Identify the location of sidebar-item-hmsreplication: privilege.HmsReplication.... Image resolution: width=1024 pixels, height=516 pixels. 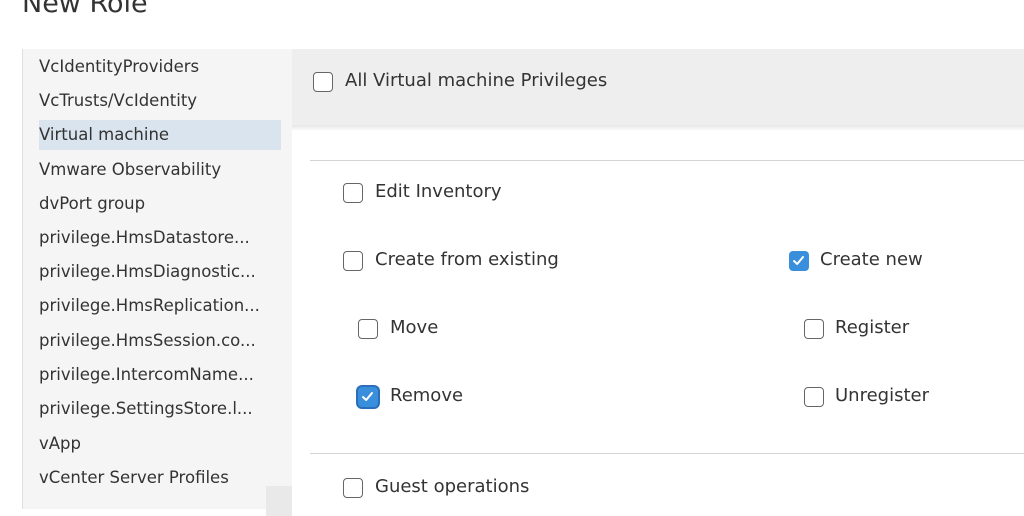
(160, 306).